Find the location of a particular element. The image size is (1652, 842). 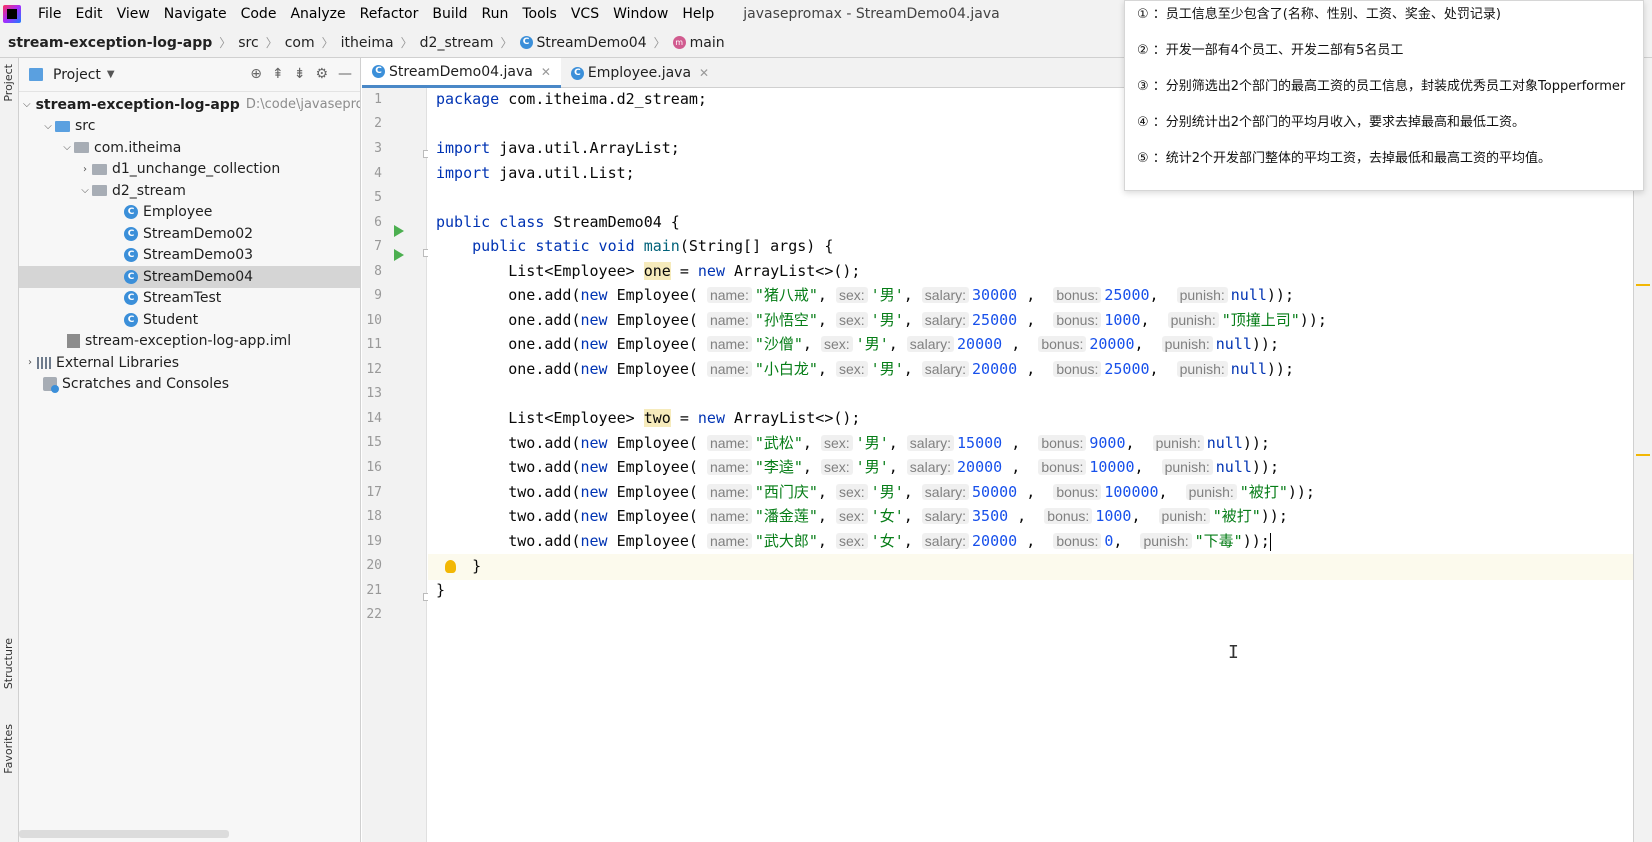

tree-item-file: C Student is located at coordinates (189, 320).